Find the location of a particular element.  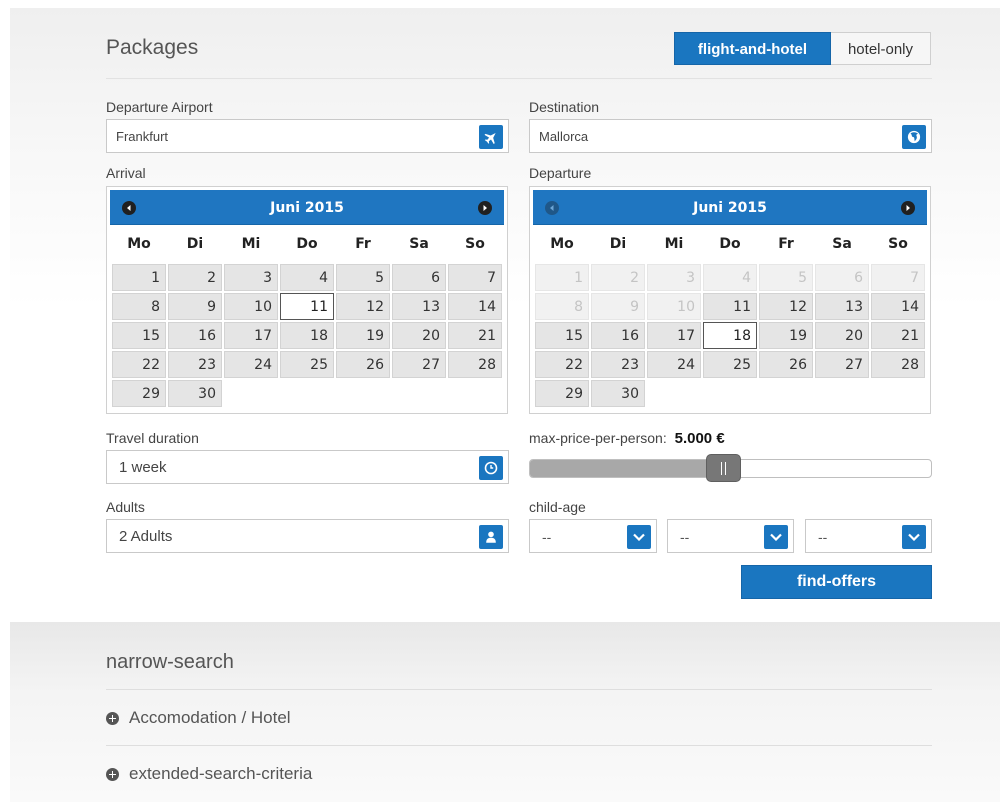

find-offers-button: find-offers is located at coordinates (836, 582).